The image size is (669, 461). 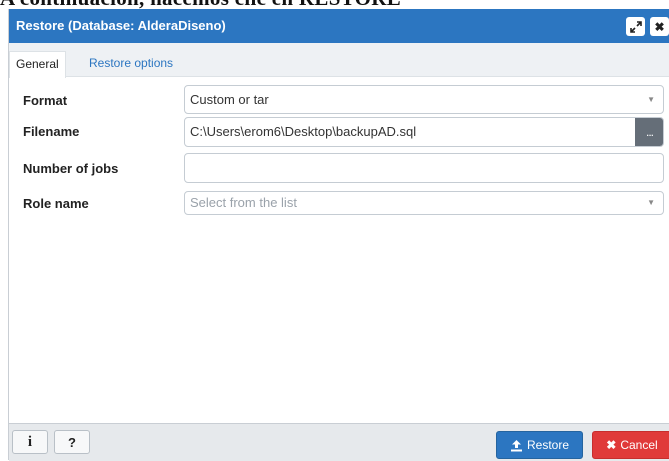 What do you see at coordinates (639, 445) in the screenshot?
I see `cancel-button-label: Cancel` at bounding box center [639, 445].